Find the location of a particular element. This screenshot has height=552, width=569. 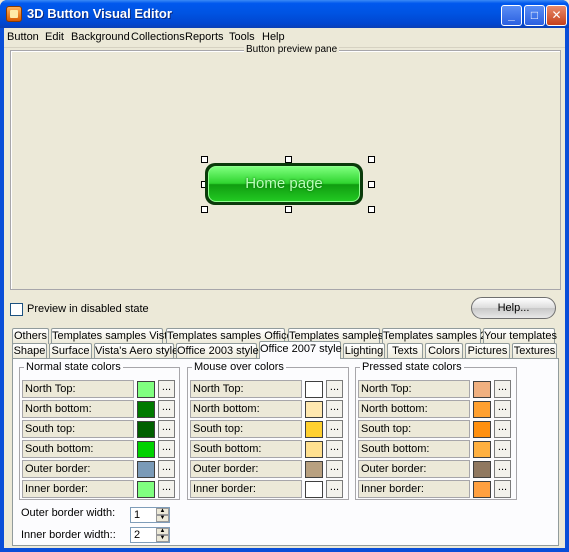

tab-colors: Colors is located at coordinates (444, 351).